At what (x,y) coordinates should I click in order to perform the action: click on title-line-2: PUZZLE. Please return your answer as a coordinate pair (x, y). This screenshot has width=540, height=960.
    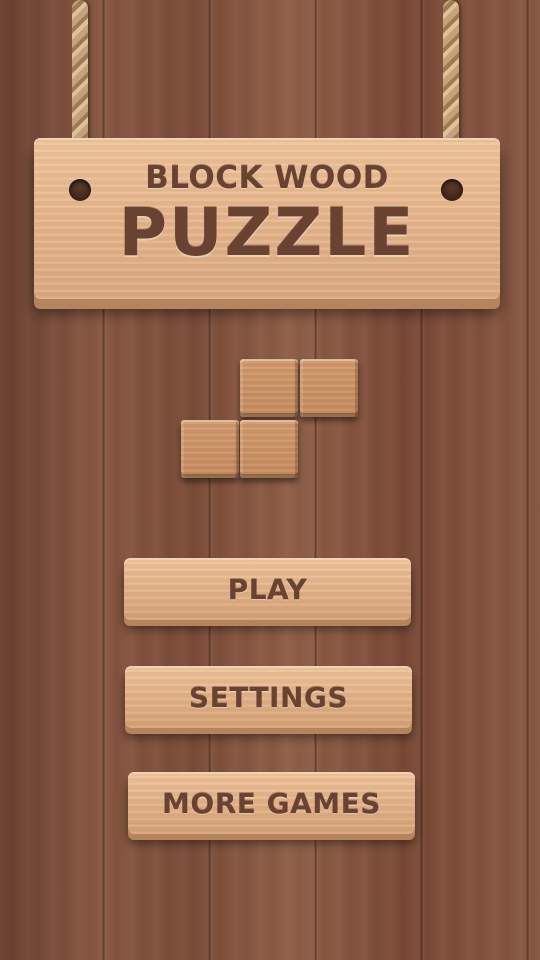
    Looking at the image, I should click on (267, 232).